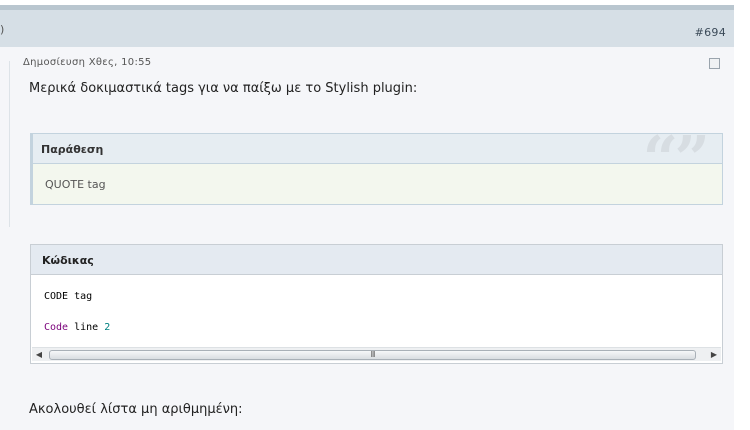  I want to click on scroll-right-arrow-icon: ▶, so click(714, 355).